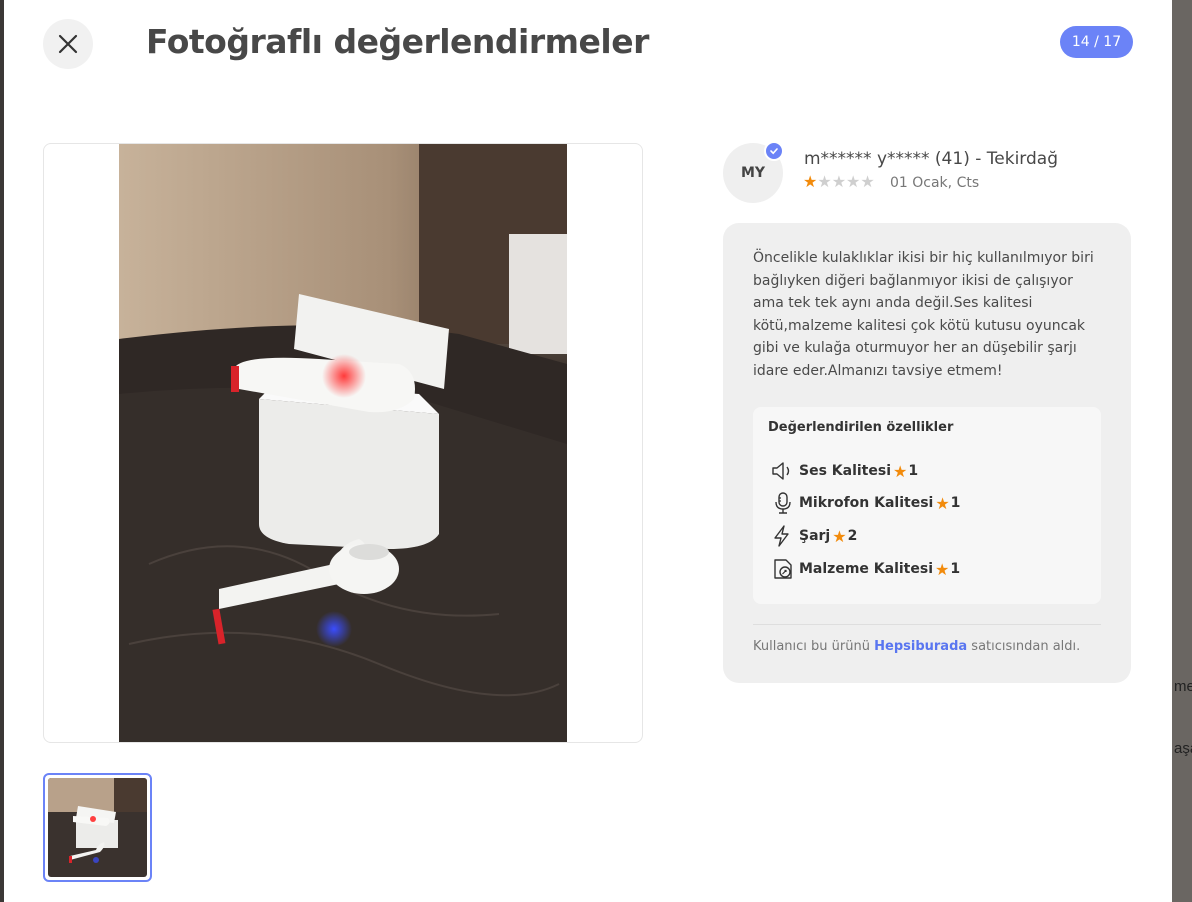 The image size is (1192, 902). Describe the element at coordinates (1183, 686) in the screenshot. I see `backdrop-text: me` at that location.